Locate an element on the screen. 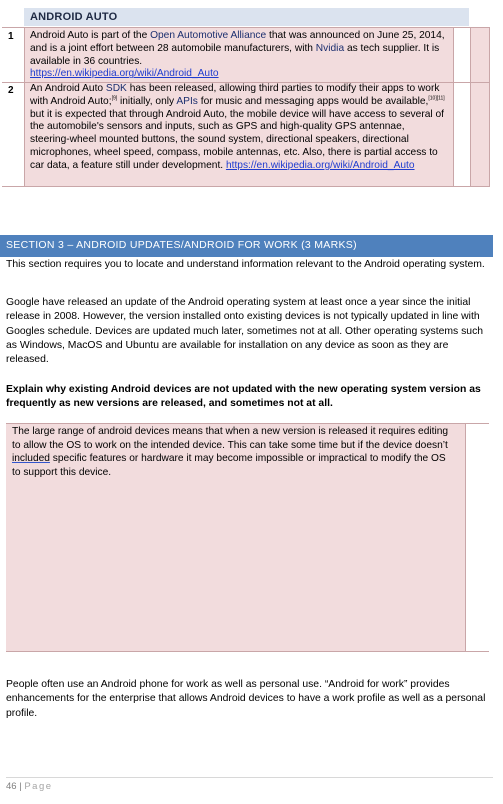 The image size is (503, 804). page-number: 46 is located at coordinates (11, 786).